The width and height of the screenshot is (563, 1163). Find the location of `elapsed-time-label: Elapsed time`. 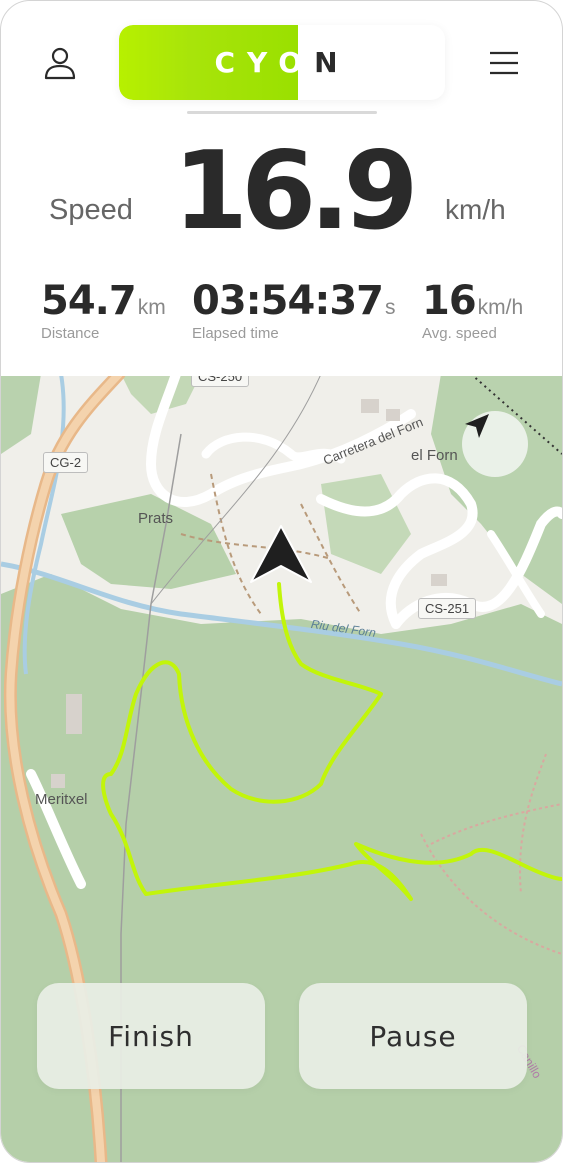

elapsed-time-label: Elapsed time is located at coordinates (235, 333).